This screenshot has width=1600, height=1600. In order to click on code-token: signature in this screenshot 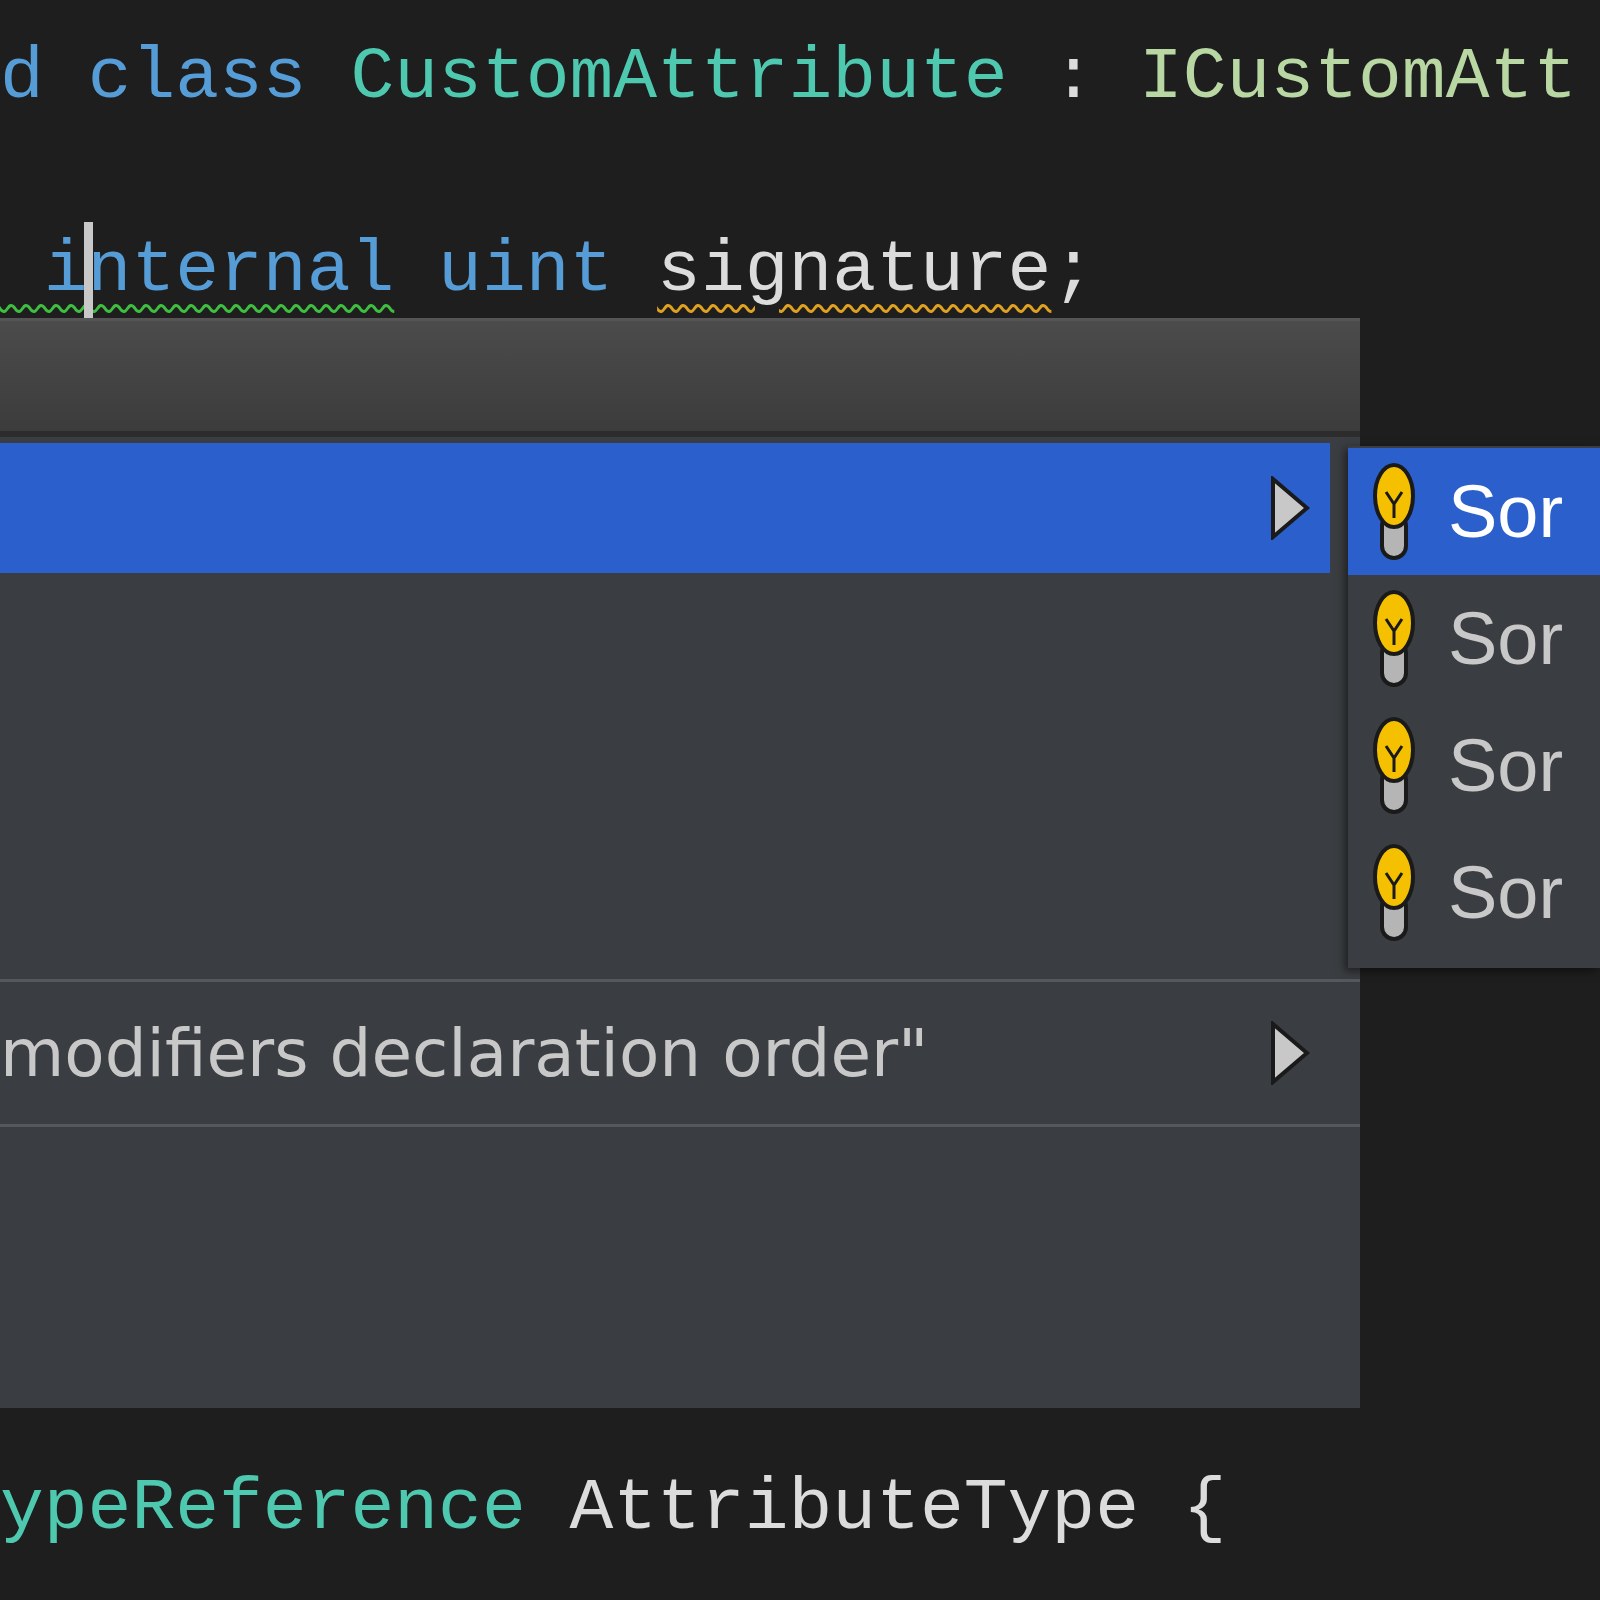, I will do `click(854, 270)`.